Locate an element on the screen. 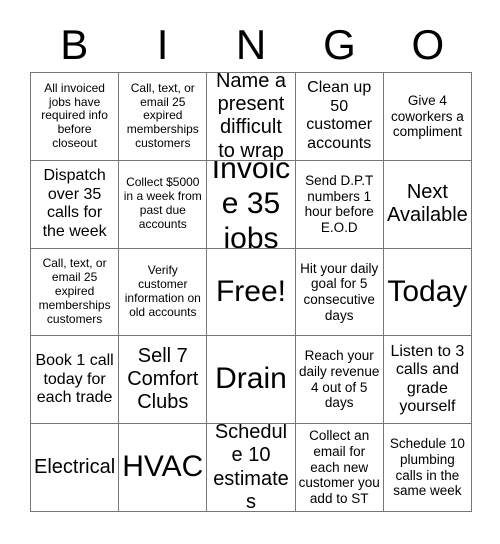  bingo-cell-r1c3: Name a present difficult to wrap is located at coordinates (251, 117).